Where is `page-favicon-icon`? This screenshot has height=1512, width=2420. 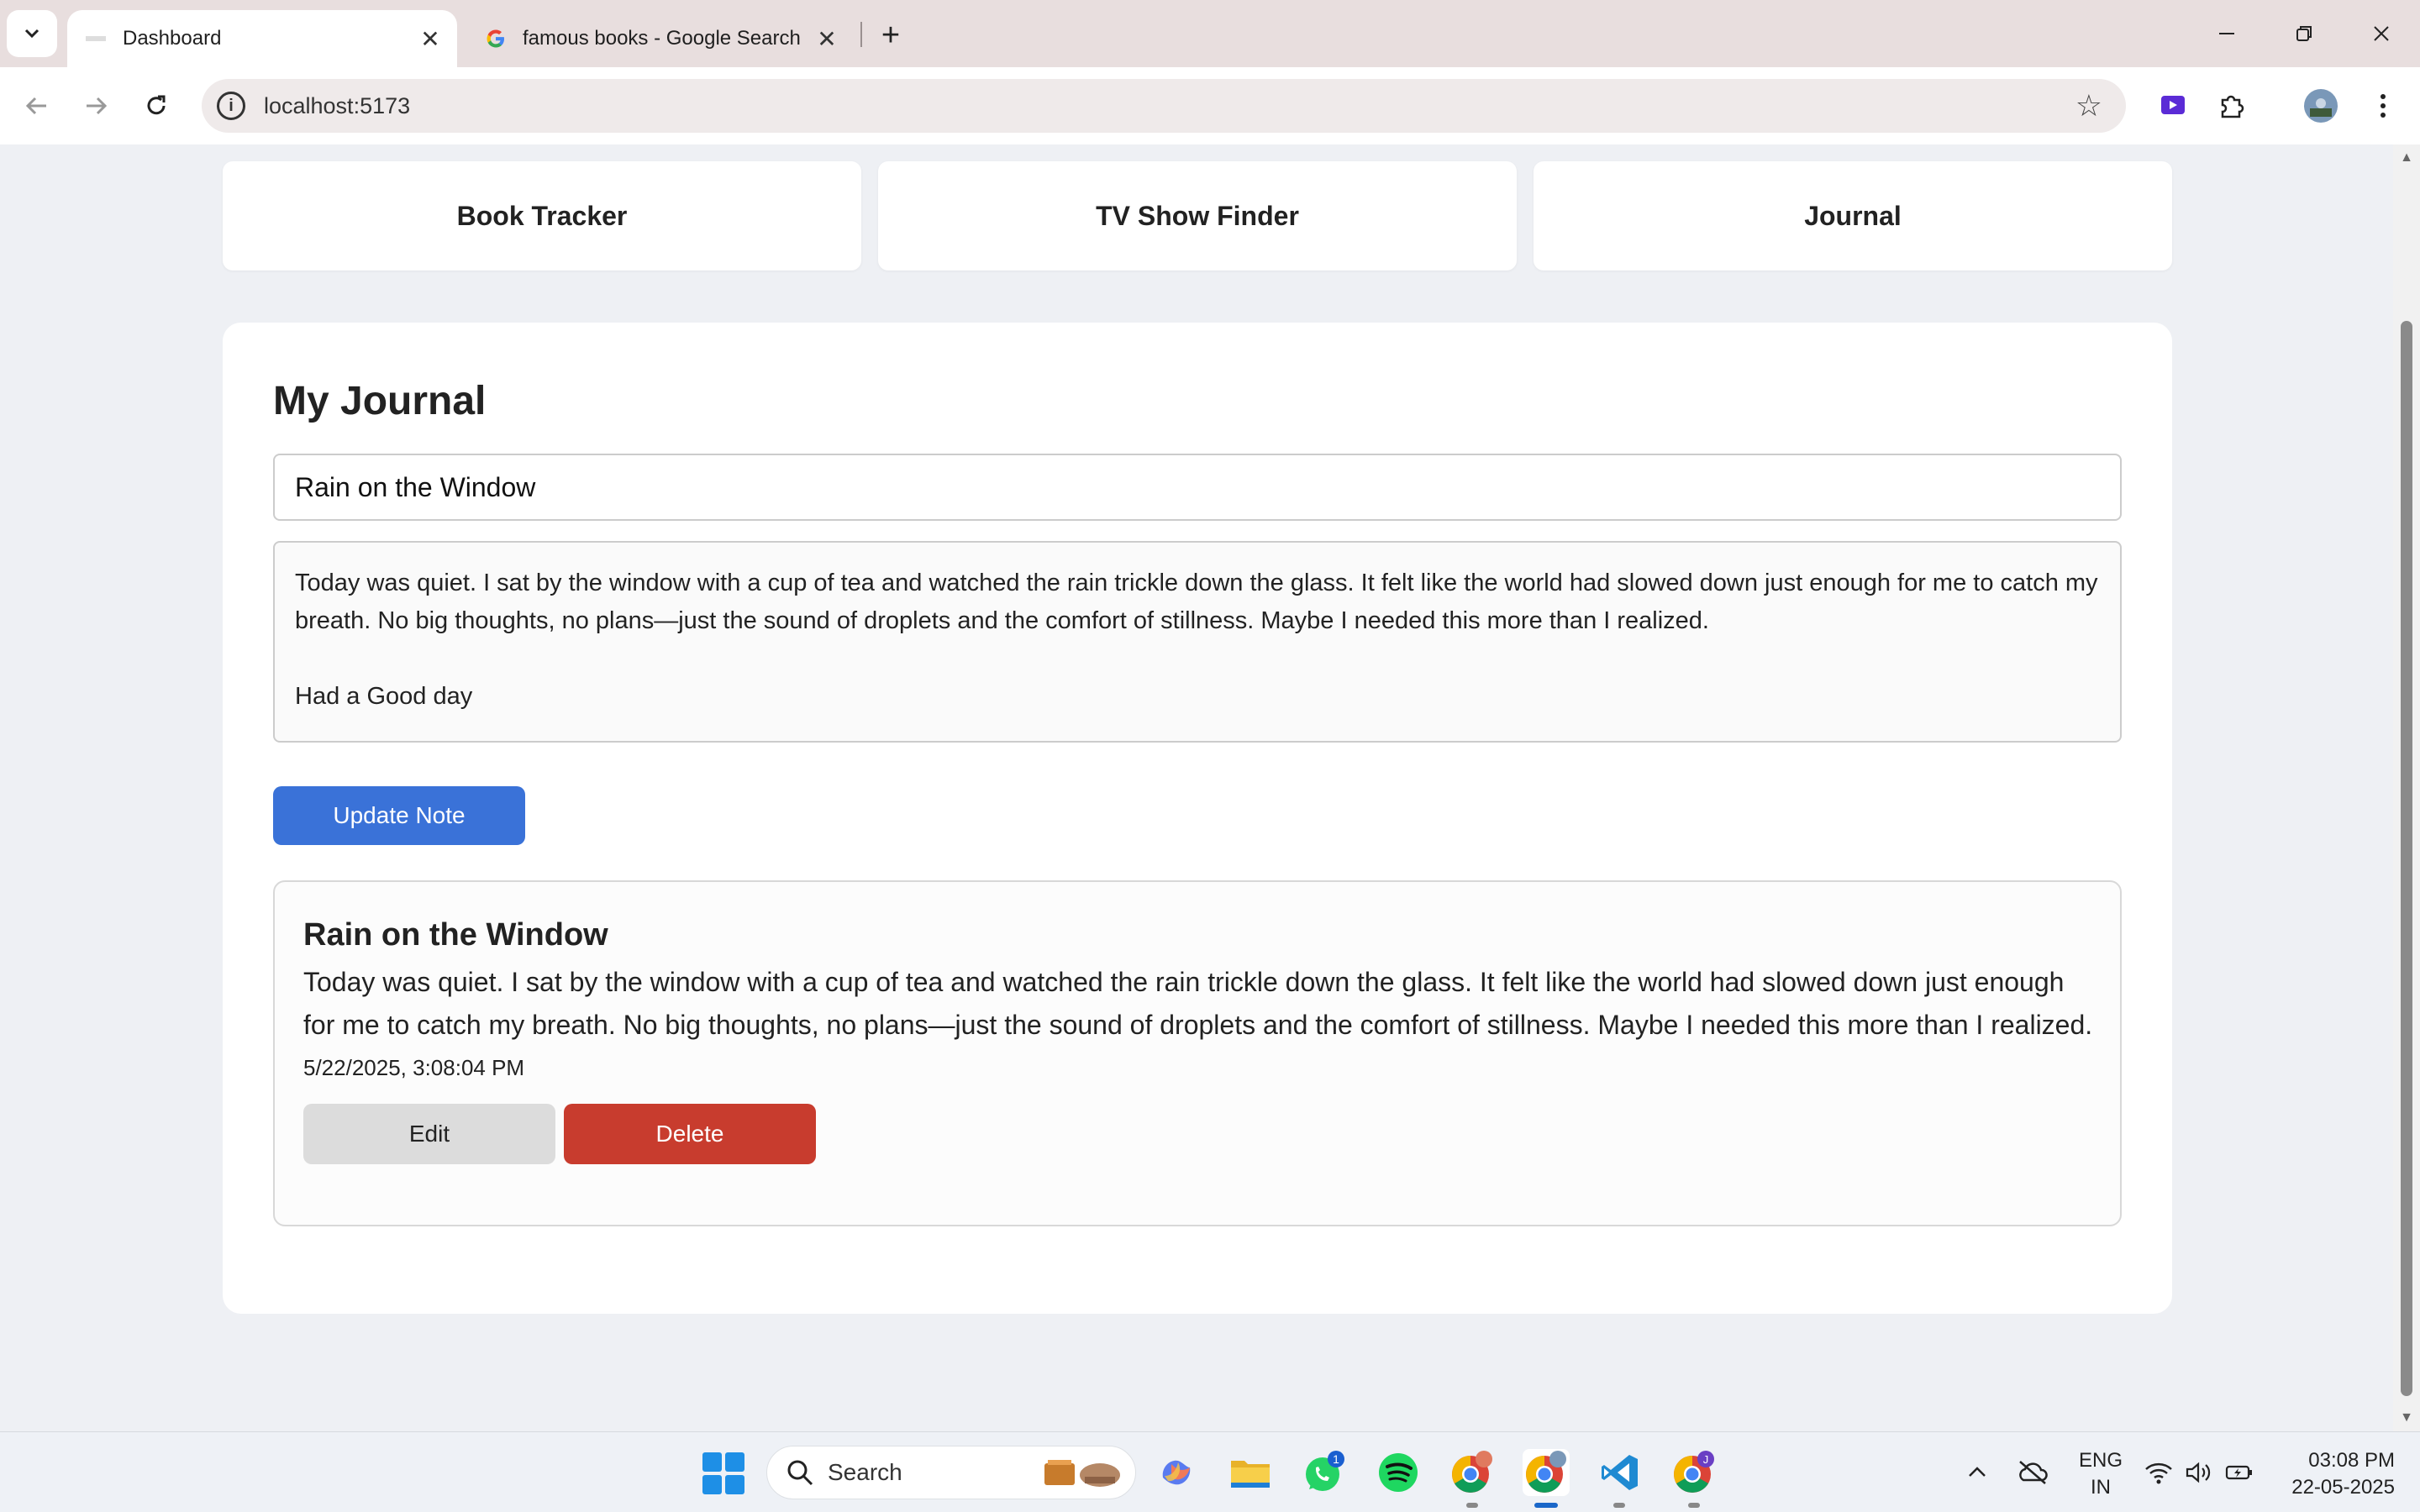 page-favicon-icon is located at coordinates (96, 38).